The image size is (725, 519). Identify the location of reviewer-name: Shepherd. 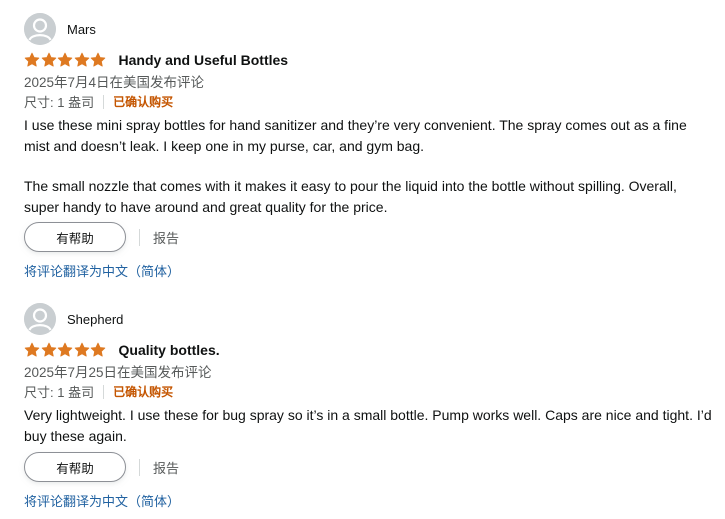
(95, 319).